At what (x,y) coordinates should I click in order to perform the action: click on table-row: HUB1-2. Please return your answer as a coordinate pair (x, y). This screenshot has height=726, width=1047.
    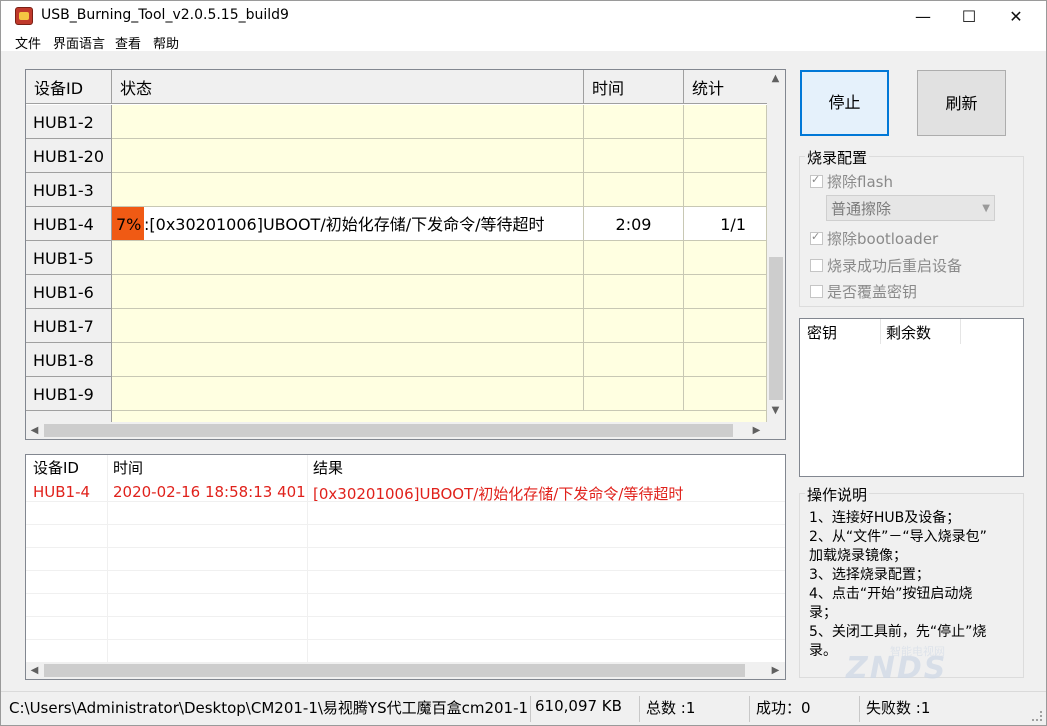
    Looking at the image, I should click on (396, 122).